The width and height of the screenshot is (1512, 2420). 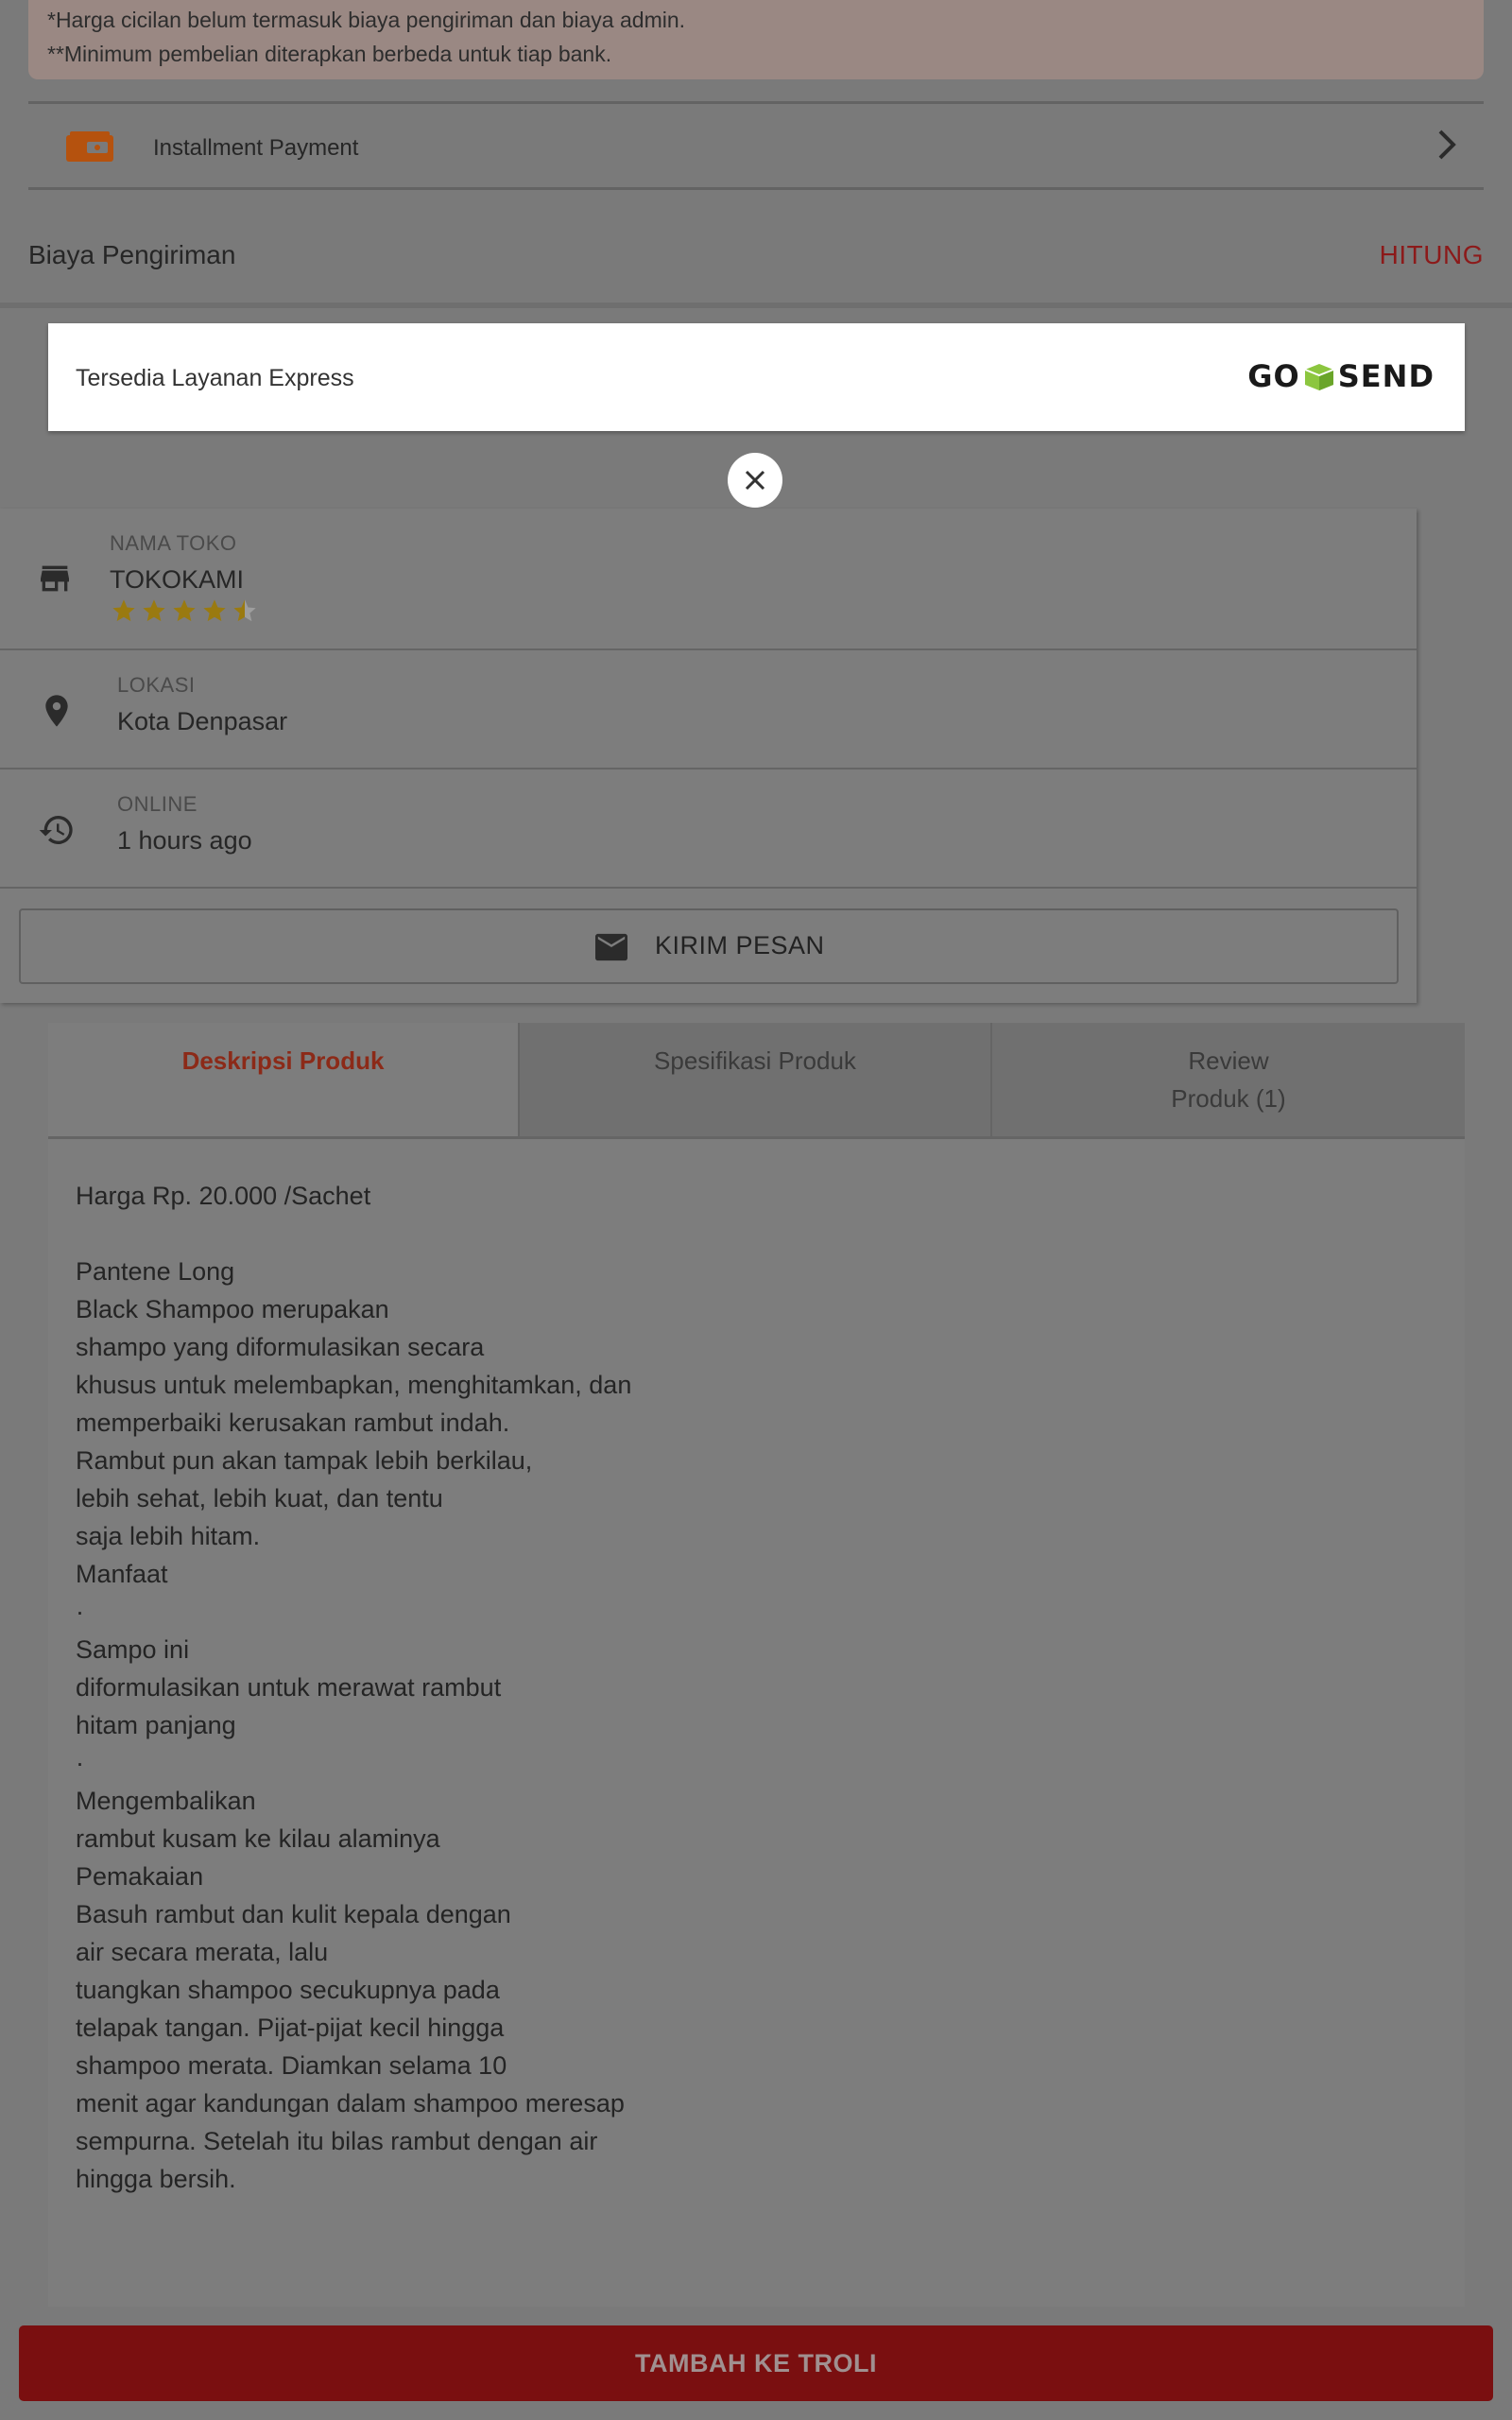 What do you see at coordinates (157, 804) in the screenshot?
I see `online-caption: ONLINE` at bounding box center [157, 804].